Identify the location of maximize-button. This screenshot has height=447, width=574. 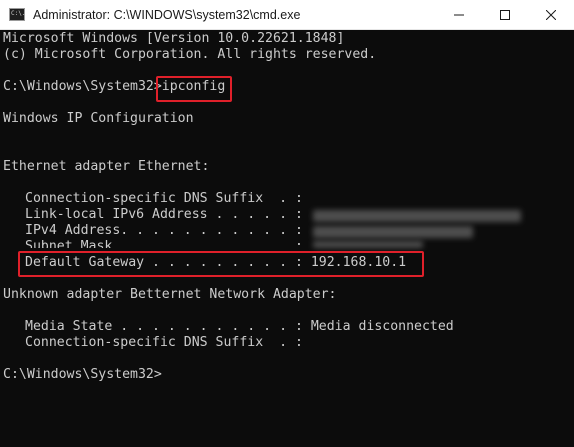
(505, 14).